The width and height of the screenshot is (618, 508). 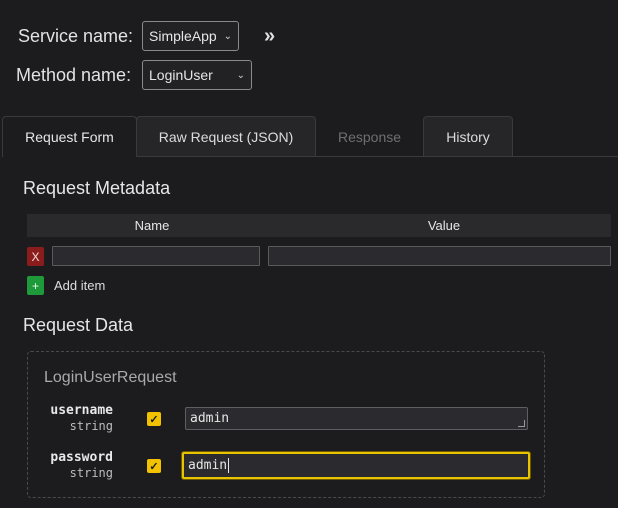 I want to click on username-field-type: string, so click(x=91, y=426).